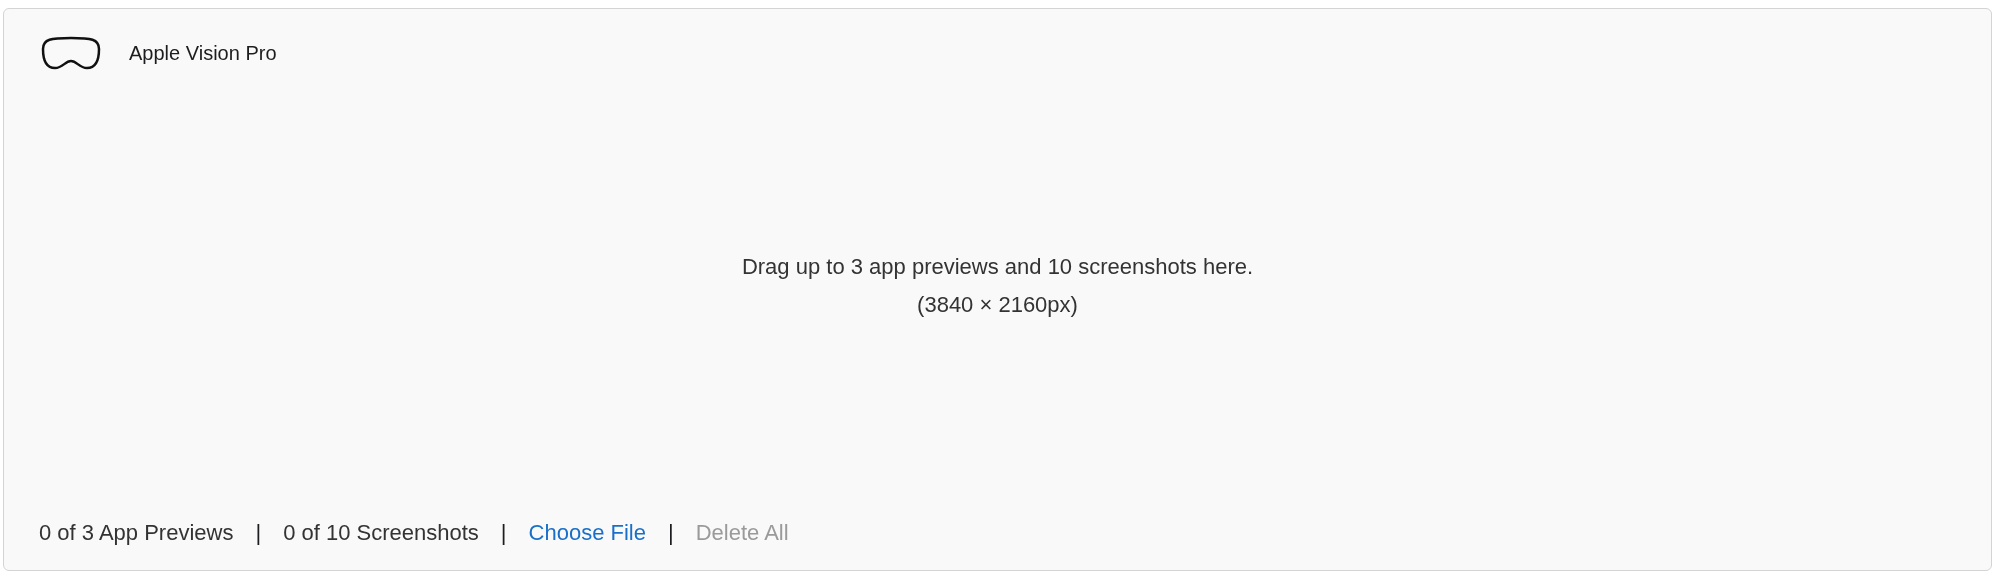 The image size is (2000, 580). I want to click on size-requirement: (3840 × 2160px), so click(997, 304).